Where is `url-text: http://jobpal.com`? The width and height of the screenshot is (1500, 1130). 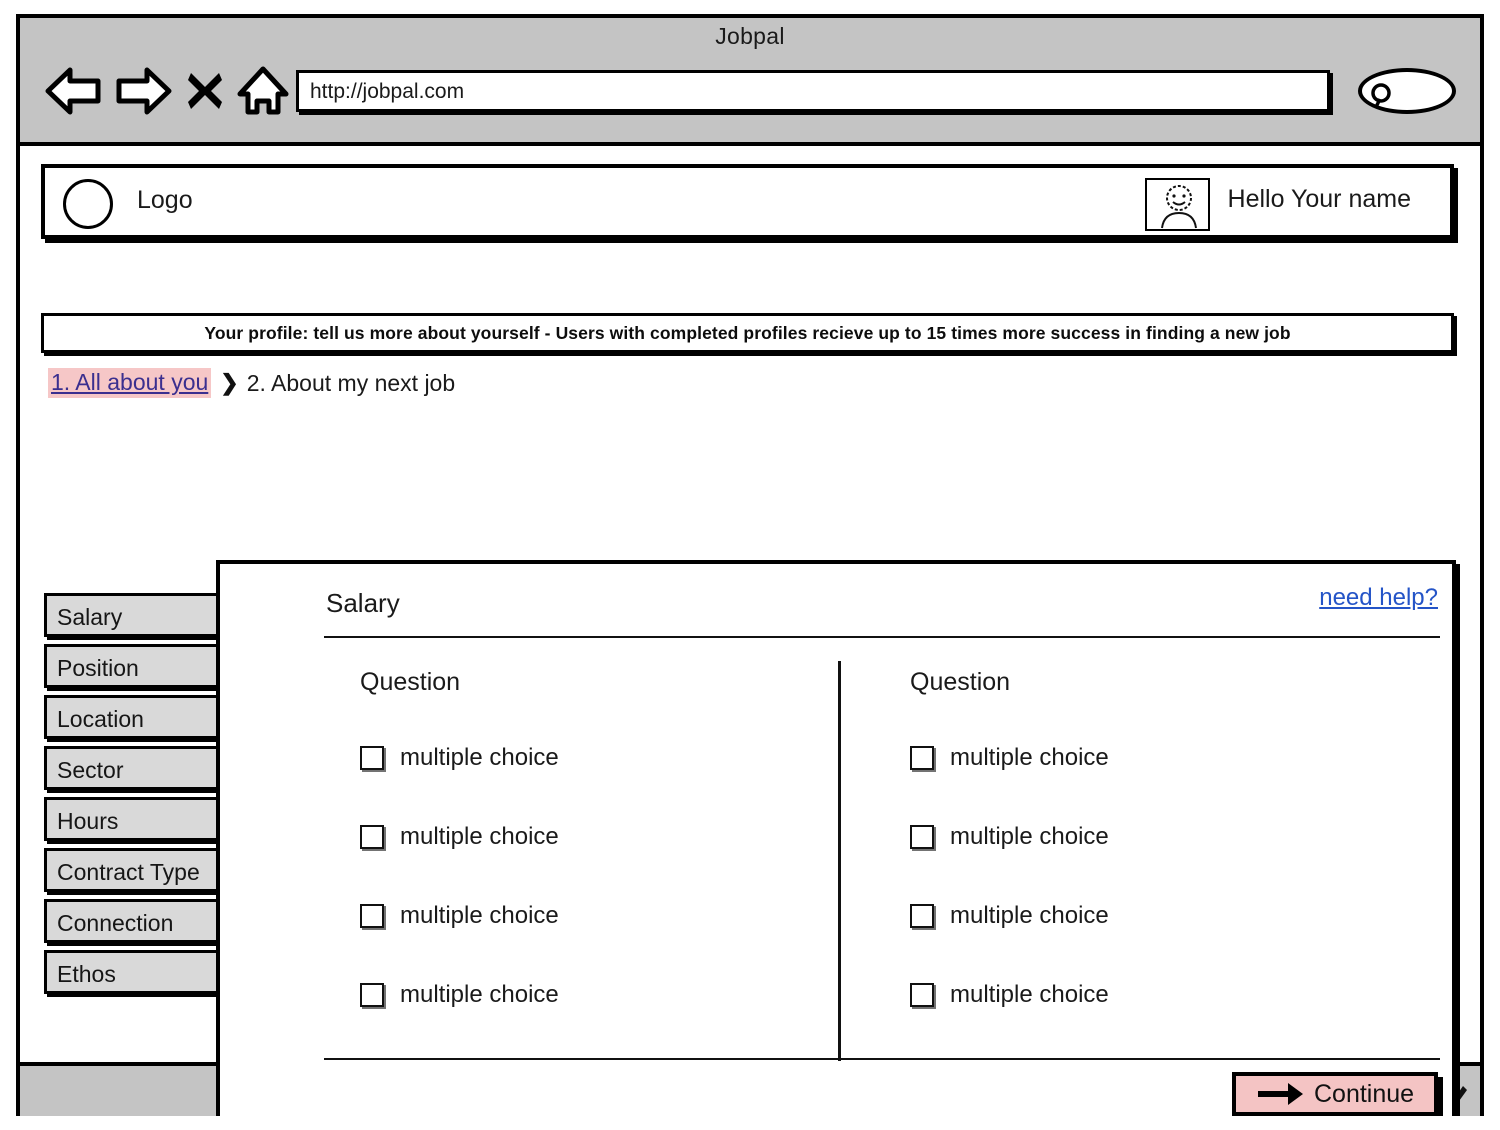 url-text: http://jobpal.com is located at coordinates (387, 91).